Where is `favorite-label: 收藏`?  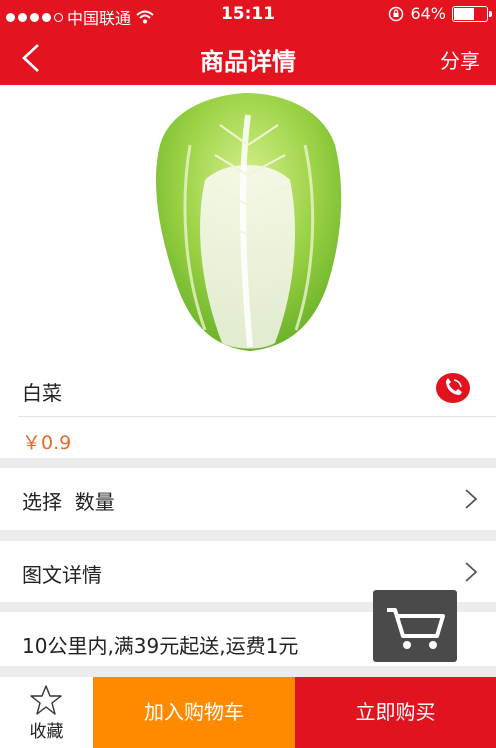 favorite-label: 收藏 is located at coordinates (46, 732).